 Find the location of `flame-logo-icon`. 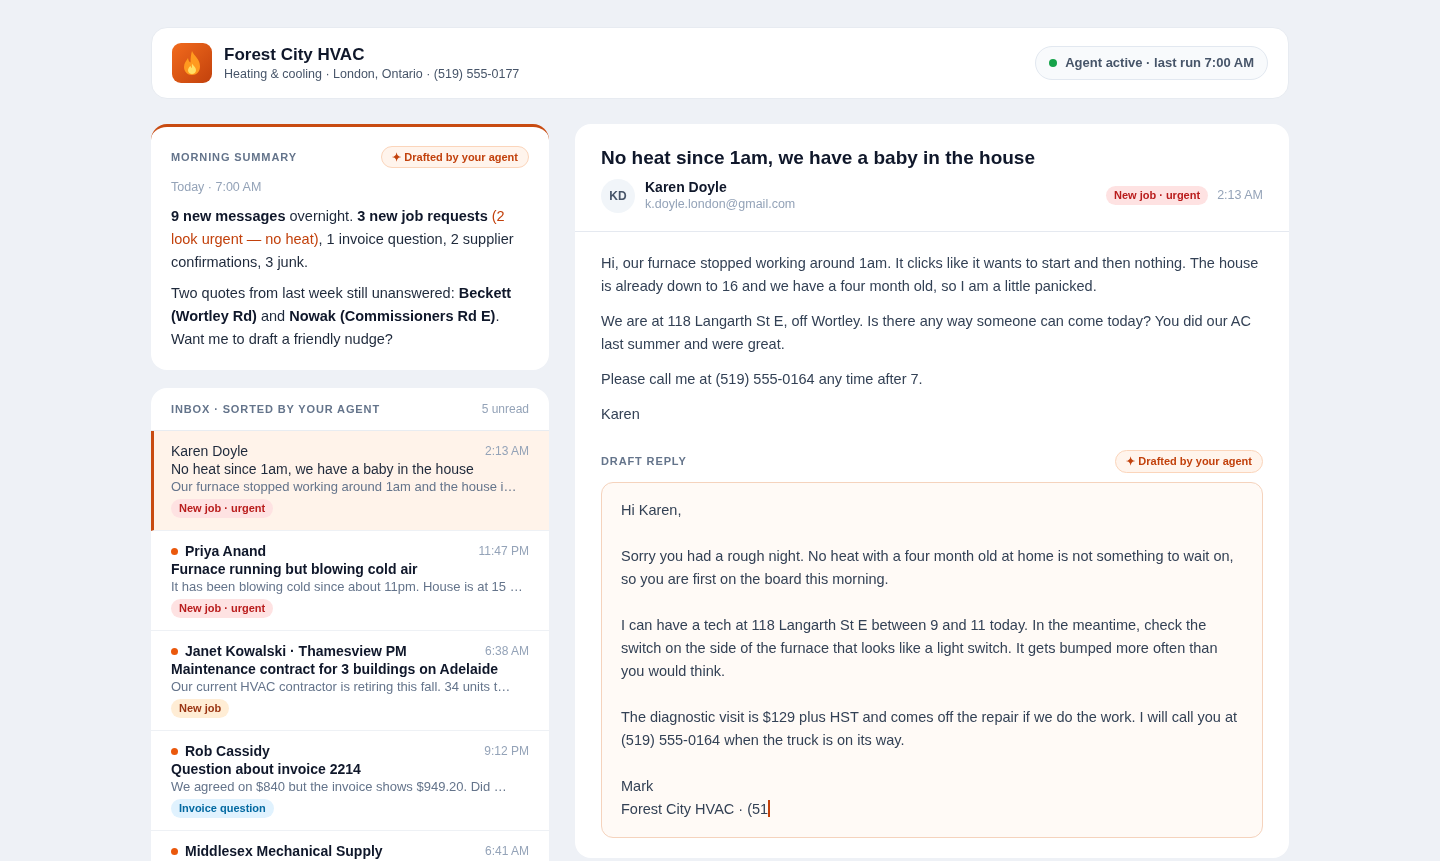

flame-logo-icon is located at coordinates (192, 63).